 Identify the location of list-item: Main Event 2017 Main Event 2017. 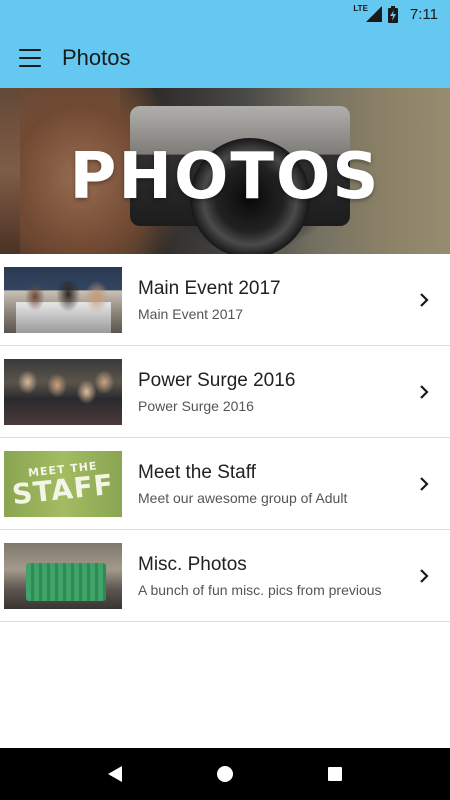
(225, 300).